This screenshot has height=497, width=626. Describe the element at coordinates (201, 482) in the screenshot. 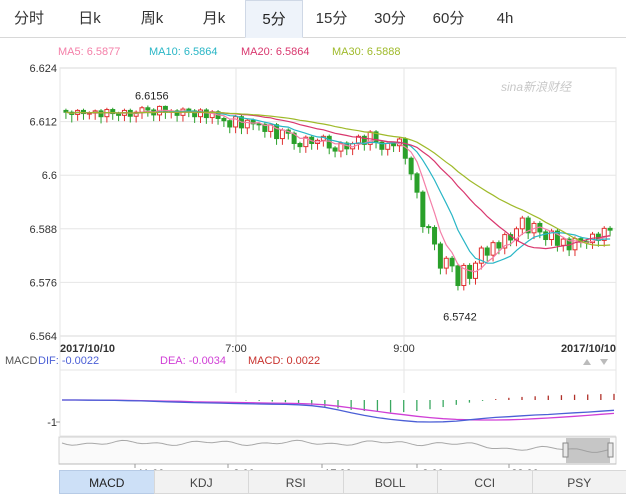

I see `ind-tab-kdj: KDJ` at that location.